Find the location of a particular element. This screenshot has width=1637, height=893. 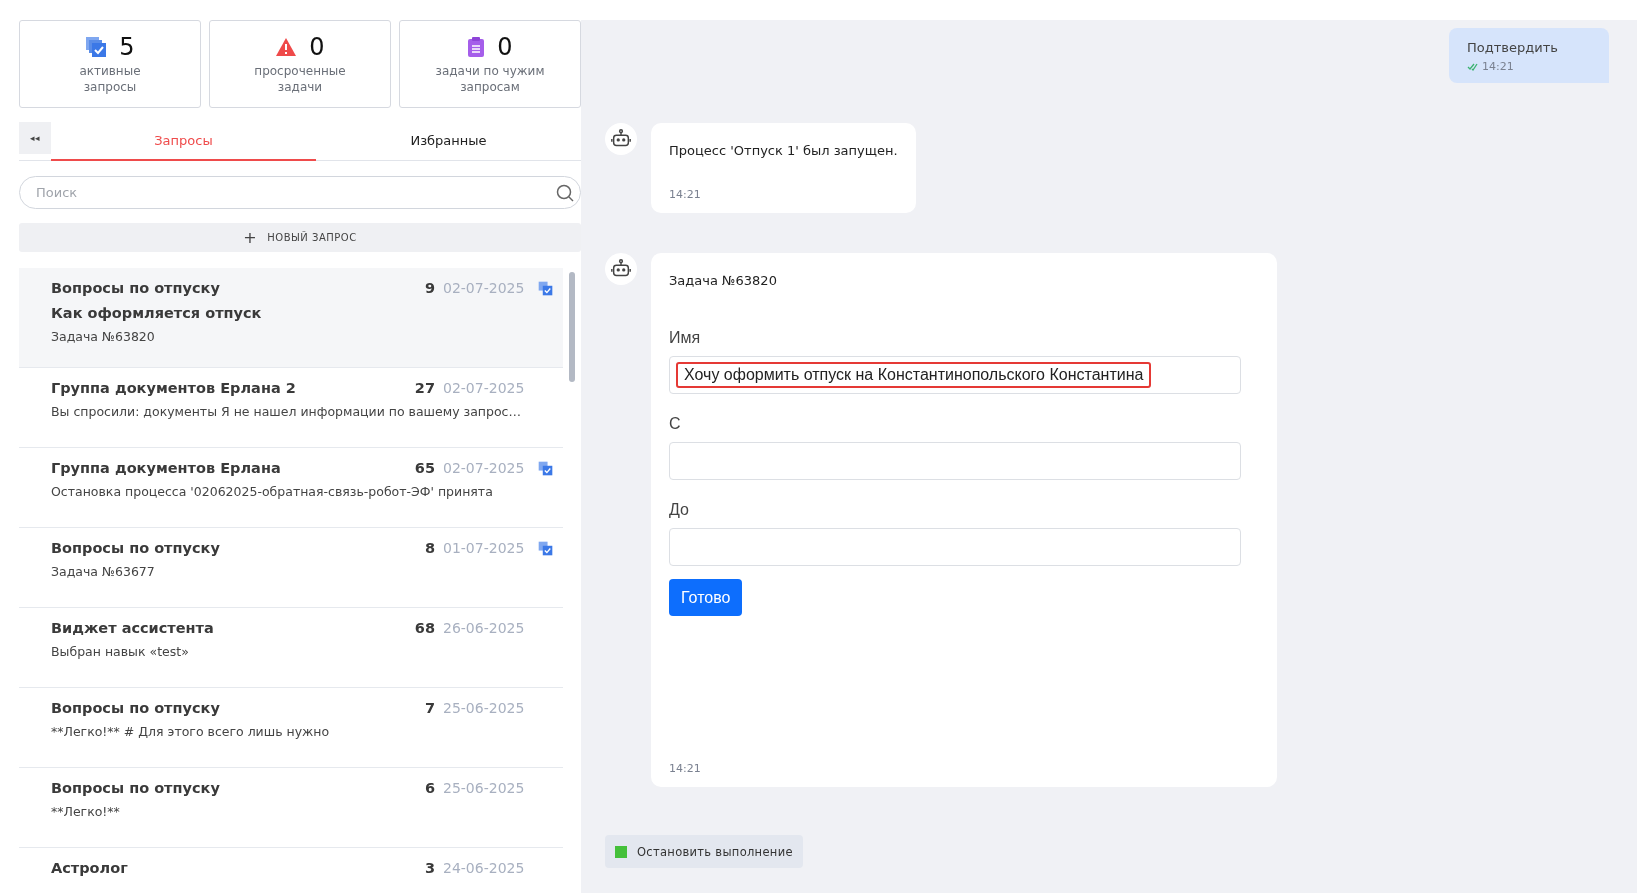

request-preview: **Легко!** # Для этого всего лишь нужно is located at coordinates (191, 731).